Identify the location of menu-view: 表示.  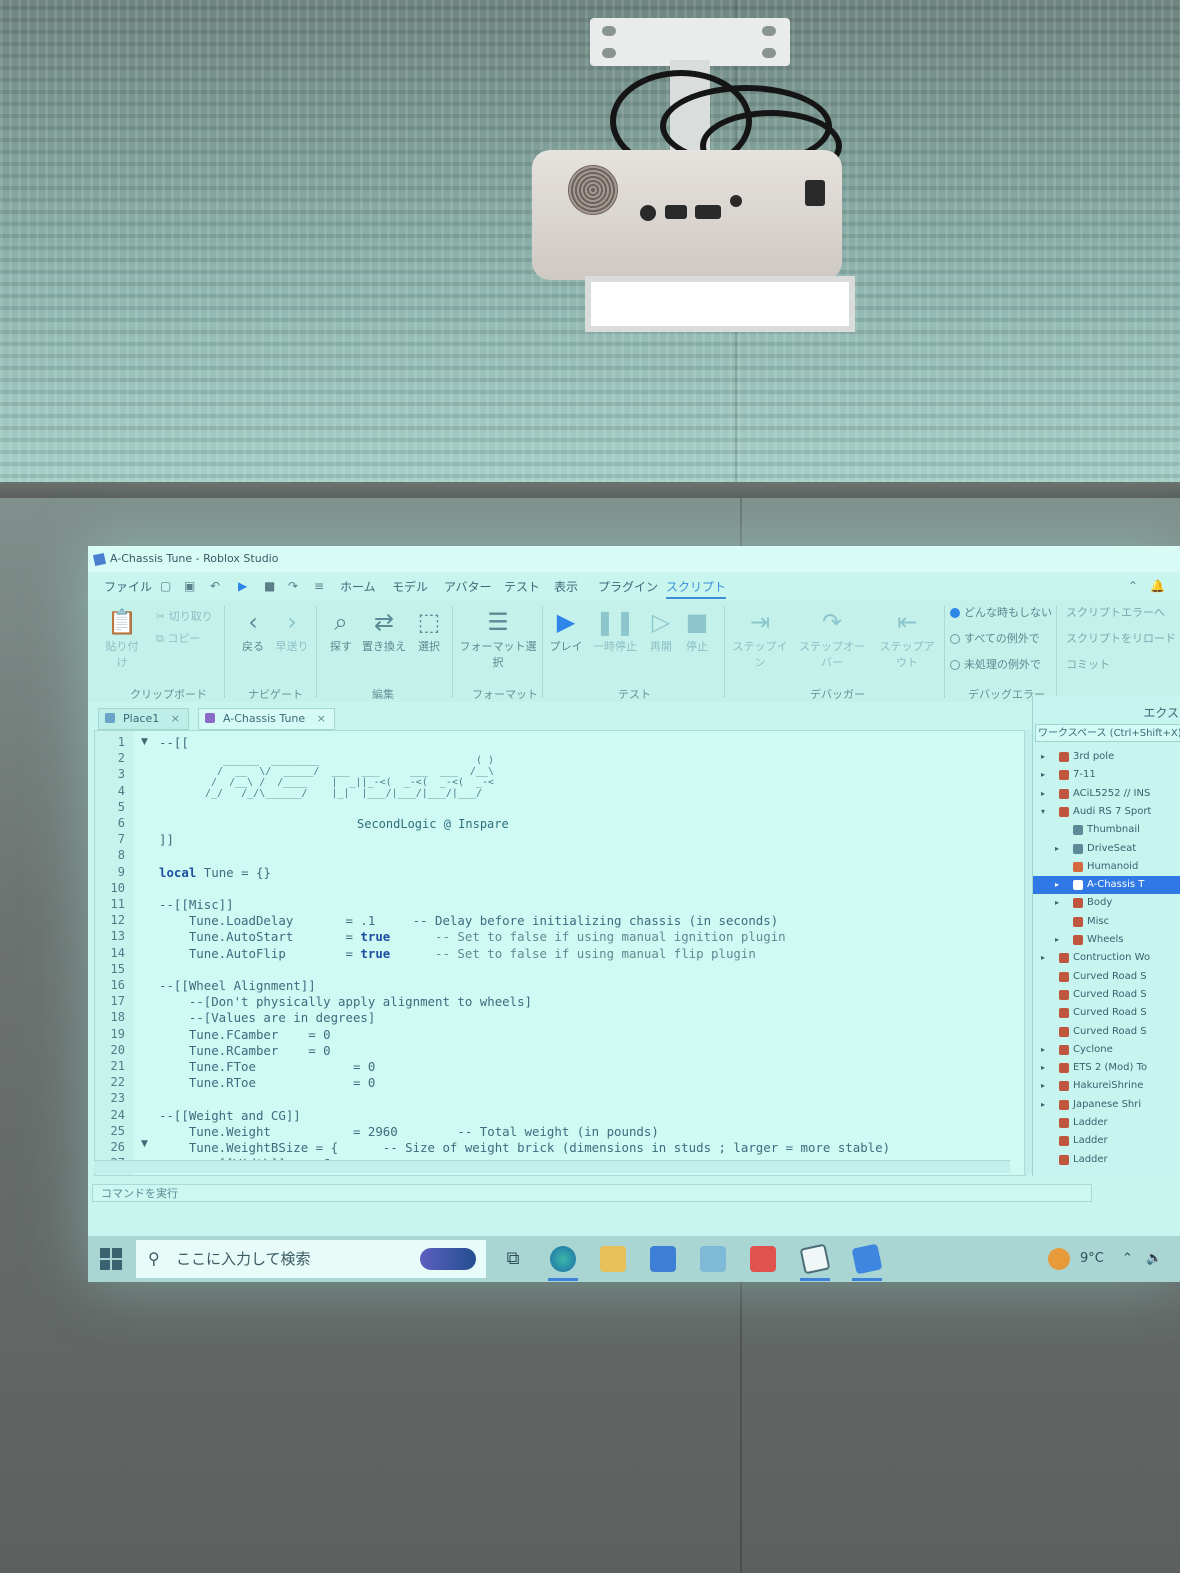
(566, 586).